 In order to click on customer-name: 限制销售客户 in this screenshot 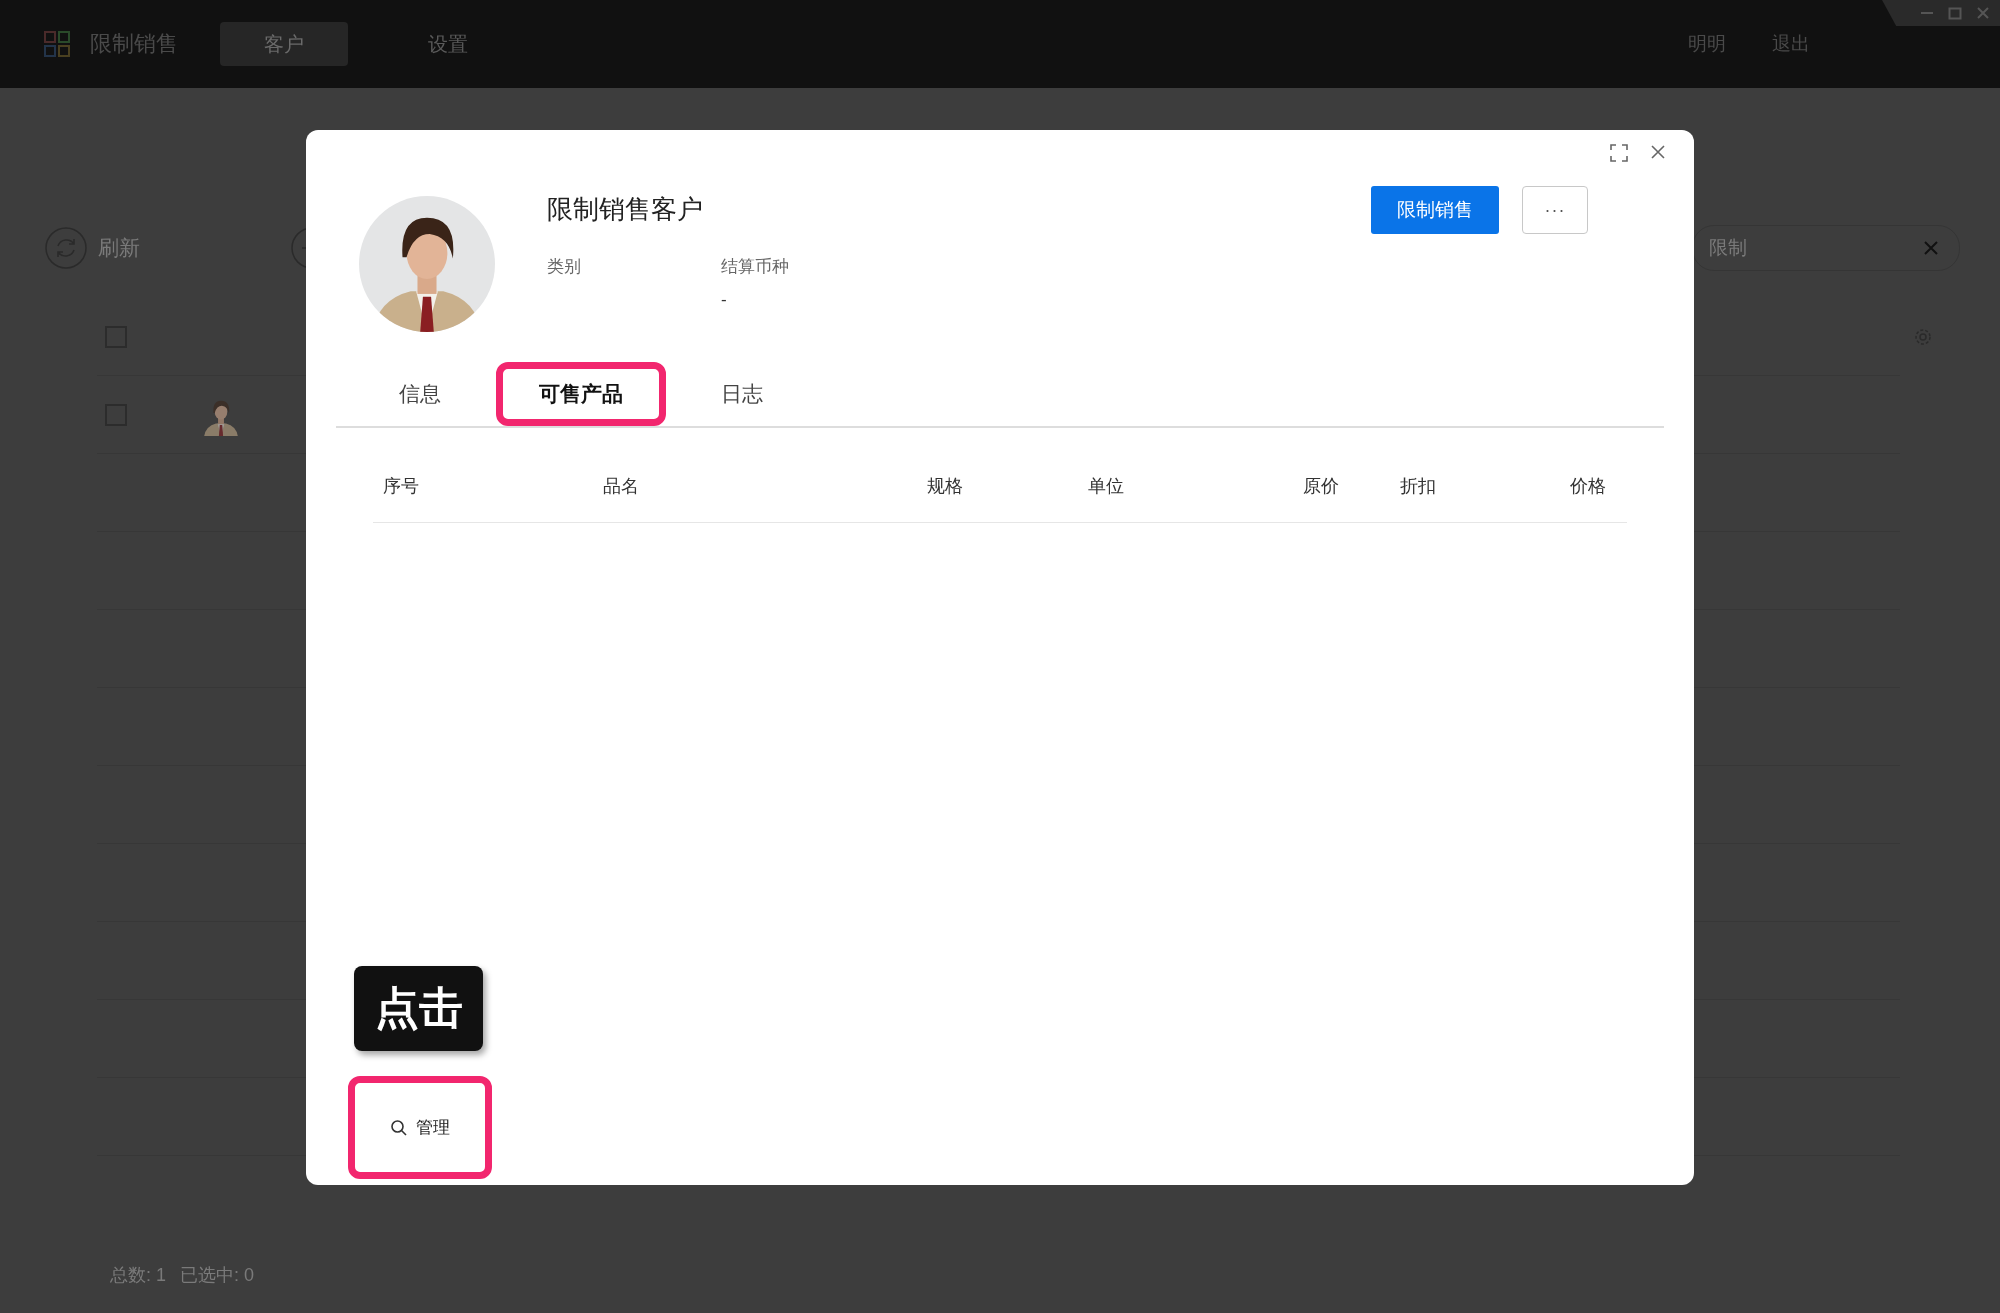, I will do `click(625, 209)`.